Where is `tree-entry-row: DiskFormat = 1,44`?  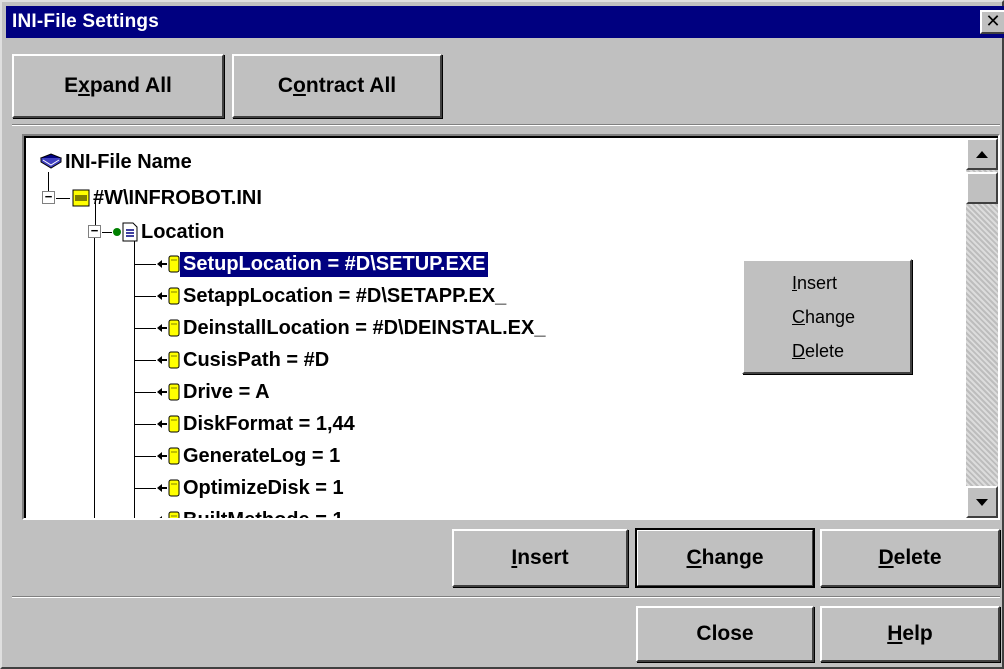
tree-entry-row: DiskFormat = 1,44 is located at coordinates (257, 424).